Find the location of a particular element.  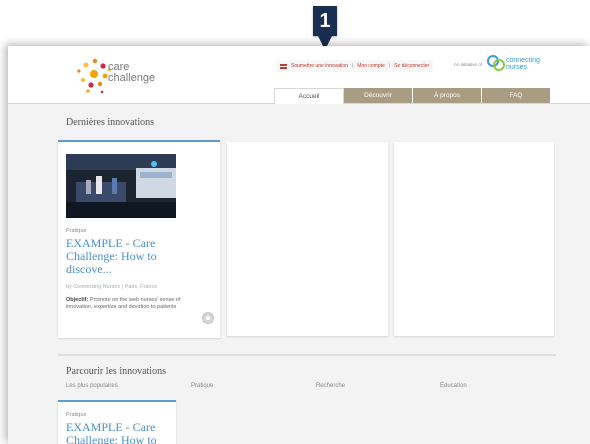

my-account-link: Mon compte is located at coordinates (371, 66).